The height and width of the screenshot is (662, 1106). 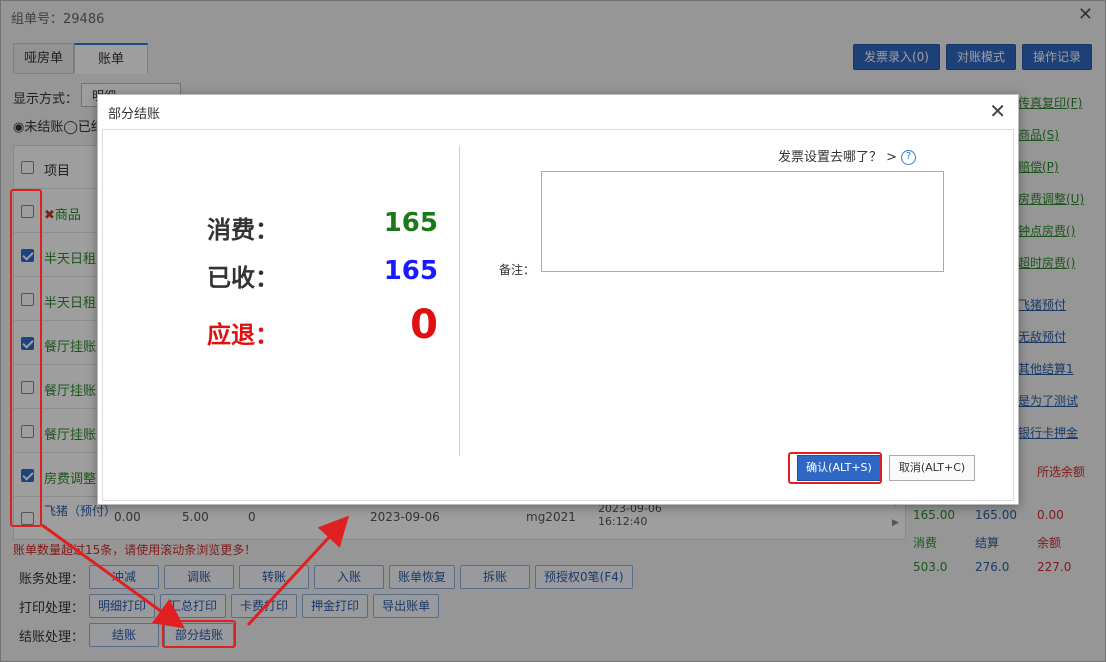 What do you see at coordinates (134, 114) in the screenshot?
I see `dialog-title: 部分结账` at bounding box center [134, 114].